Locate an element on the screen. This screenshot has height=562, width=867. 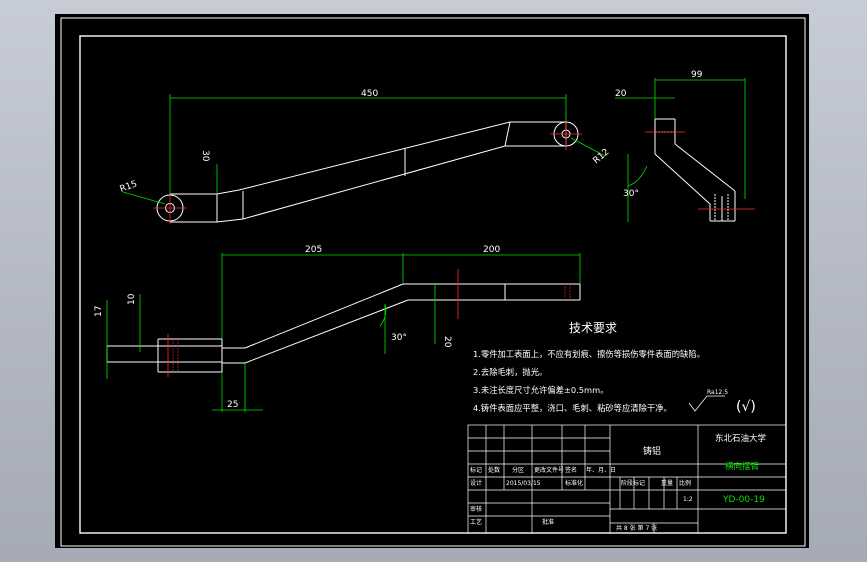
label-approve: 批准 is located at coordinates (548, 522).